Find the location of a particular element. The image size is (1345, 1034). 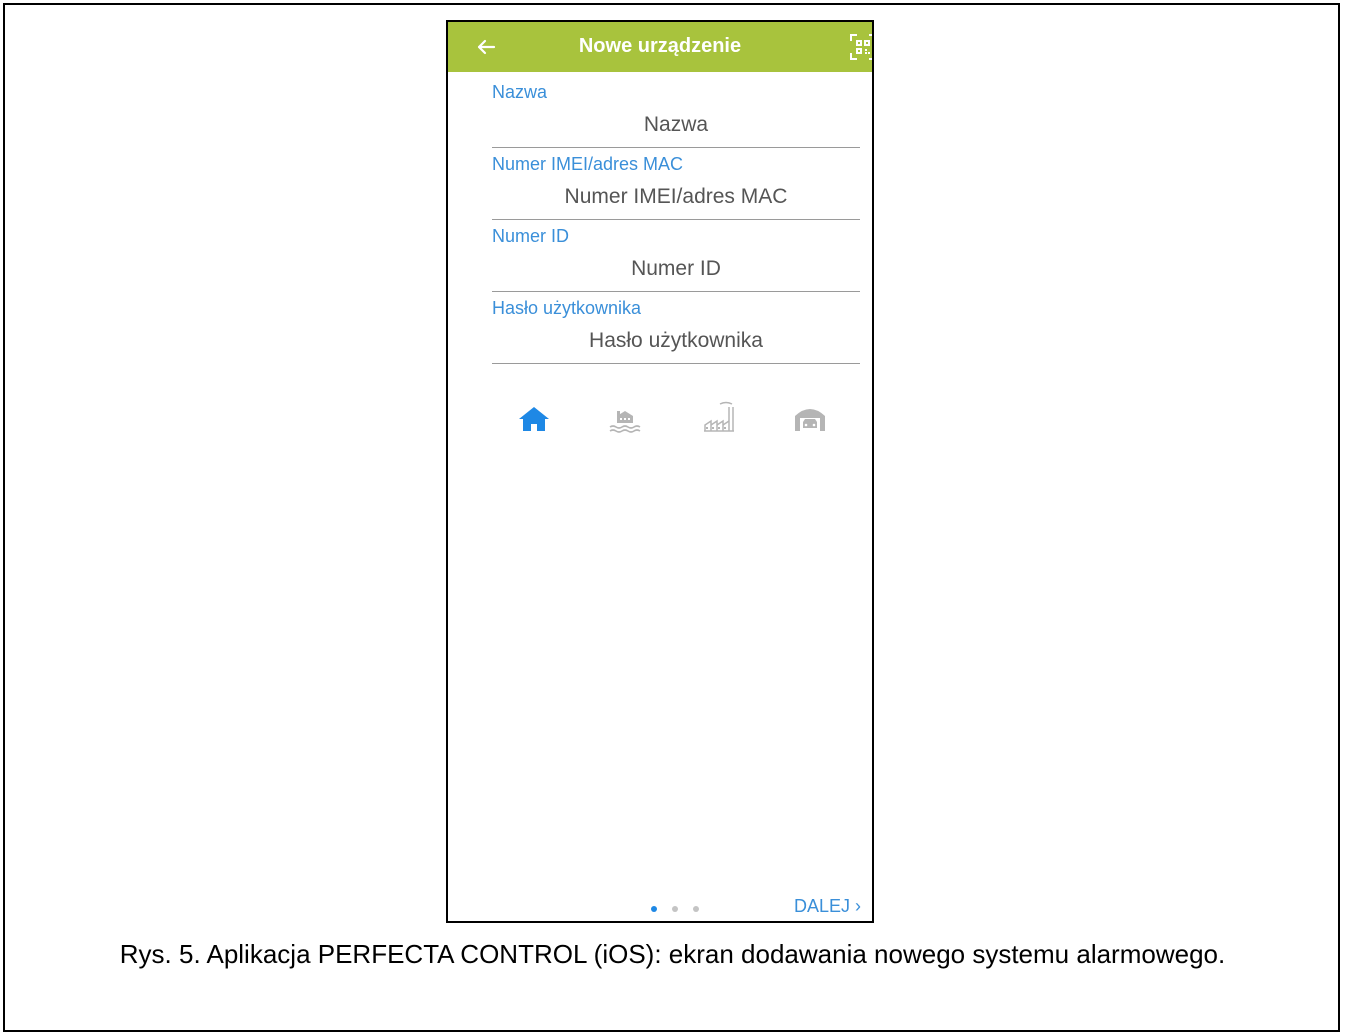

app-header-bar: Nowe urządzenie is located at coordinates (660, 47).